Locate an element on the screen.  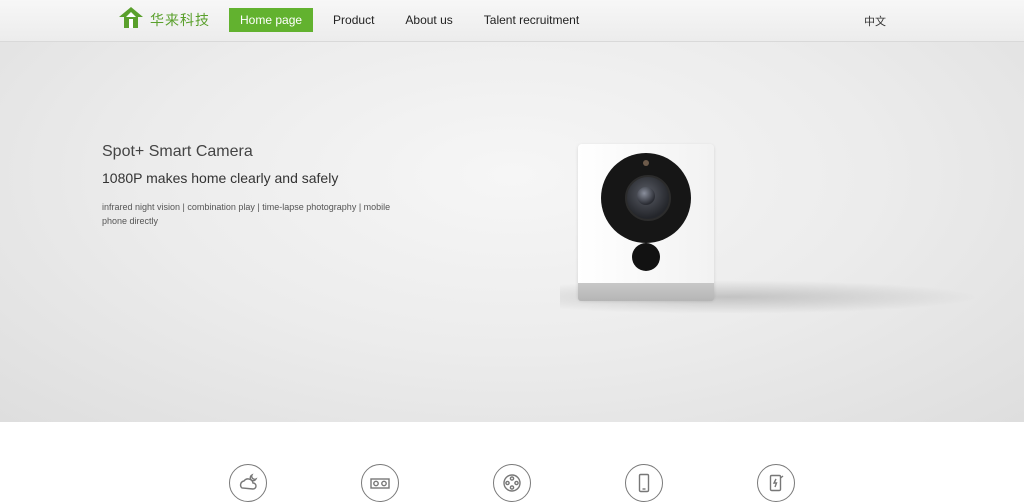
language-switch: 中文 is located at coordinates (875, 21).